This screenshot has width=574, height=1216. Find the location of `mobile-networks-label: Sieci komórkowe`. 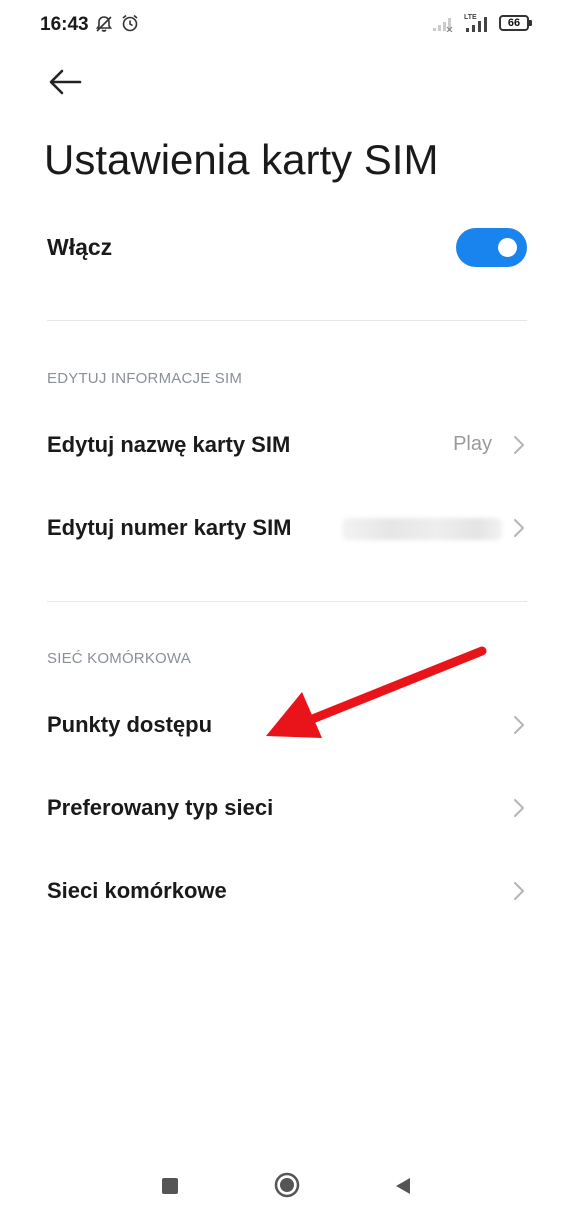

mobile-networks-label: Sieci komórkowe is located at coordinates (137, 890).